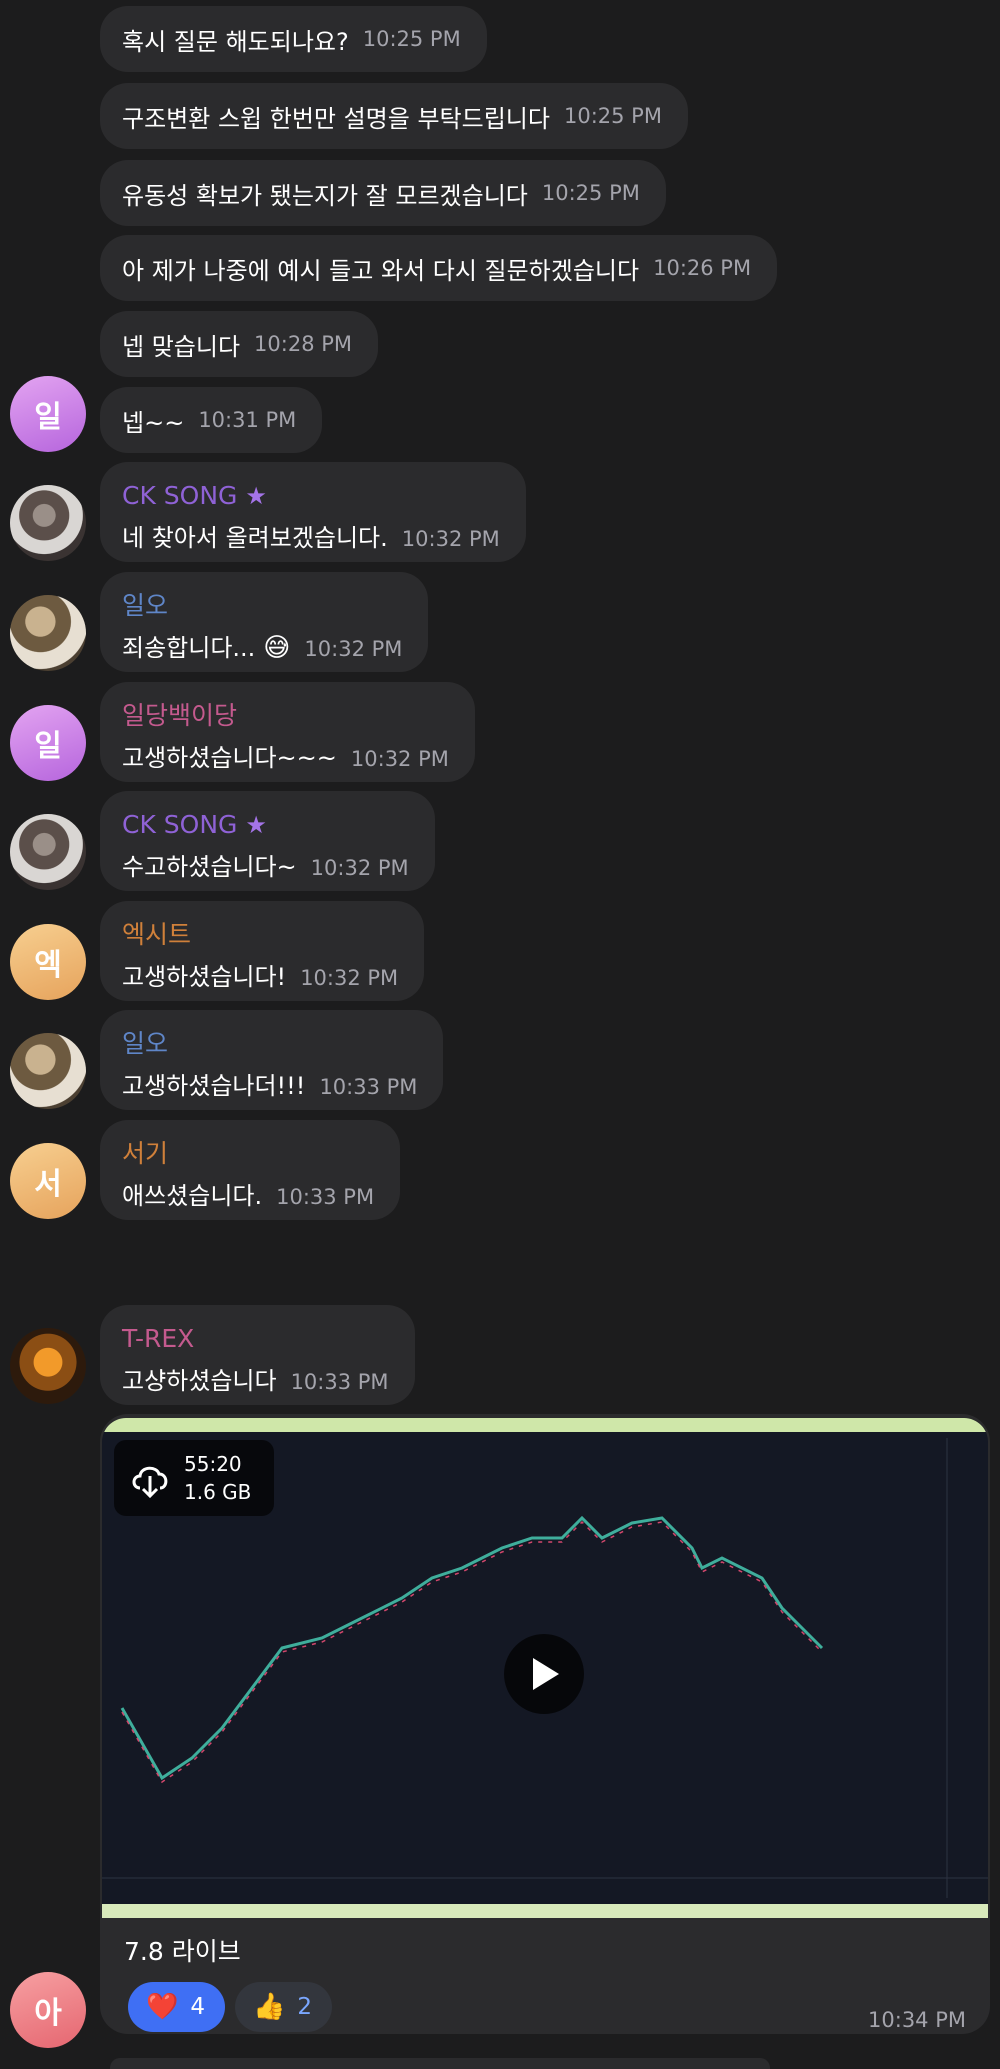 The width and height of the screenshot is (1000, 2069). Describe the element at coordinates (247, 420) in the screenshot. I see `message-time: 10:31 PM` at that location.